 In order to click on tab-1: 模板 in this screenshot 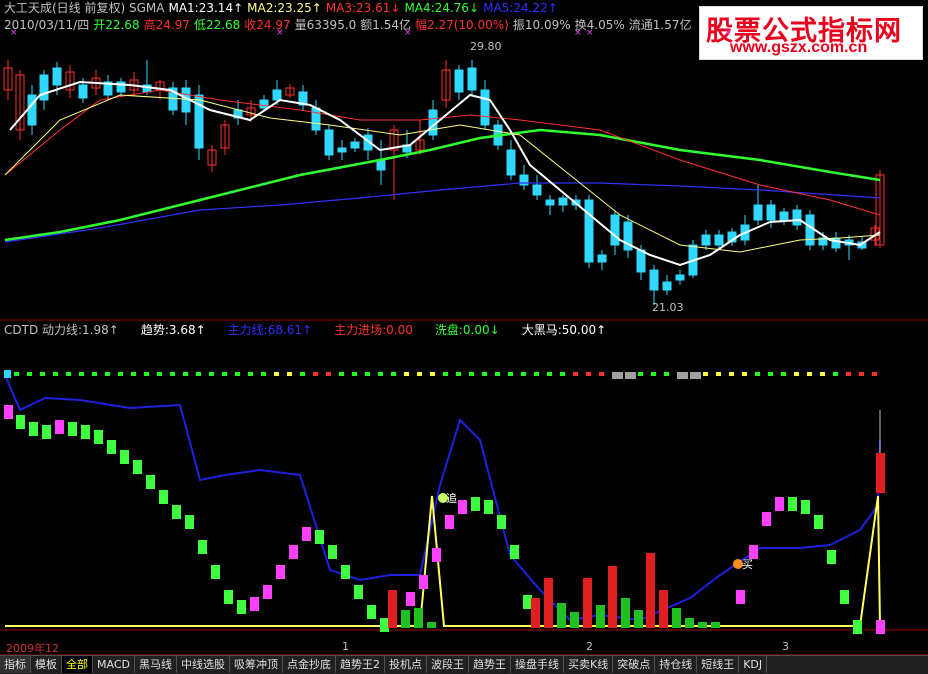, I will do `click(46, 664)`.